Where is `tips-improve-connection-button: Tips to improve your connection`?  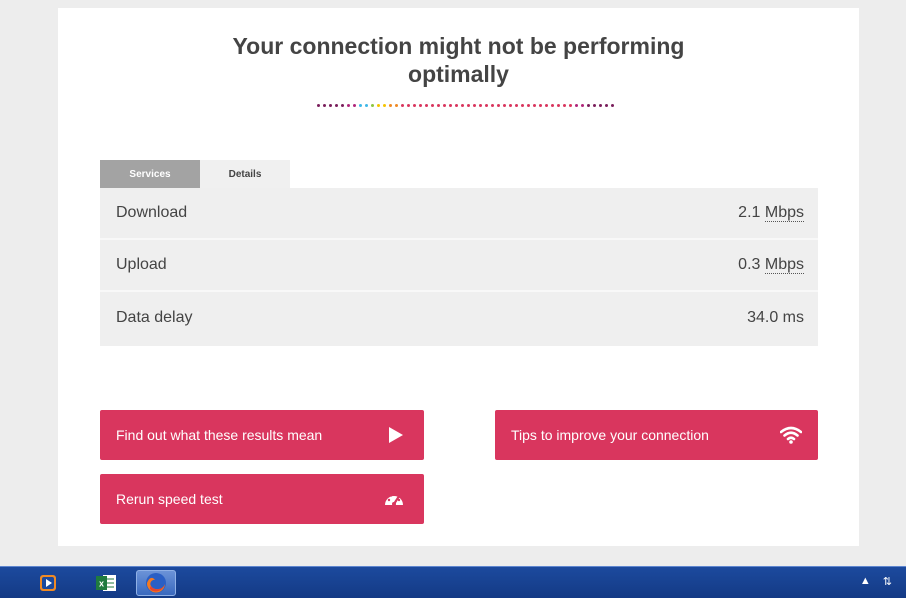
tips-improve-connection-button: Tips to improve your connection is located at coordinates (656, 435).